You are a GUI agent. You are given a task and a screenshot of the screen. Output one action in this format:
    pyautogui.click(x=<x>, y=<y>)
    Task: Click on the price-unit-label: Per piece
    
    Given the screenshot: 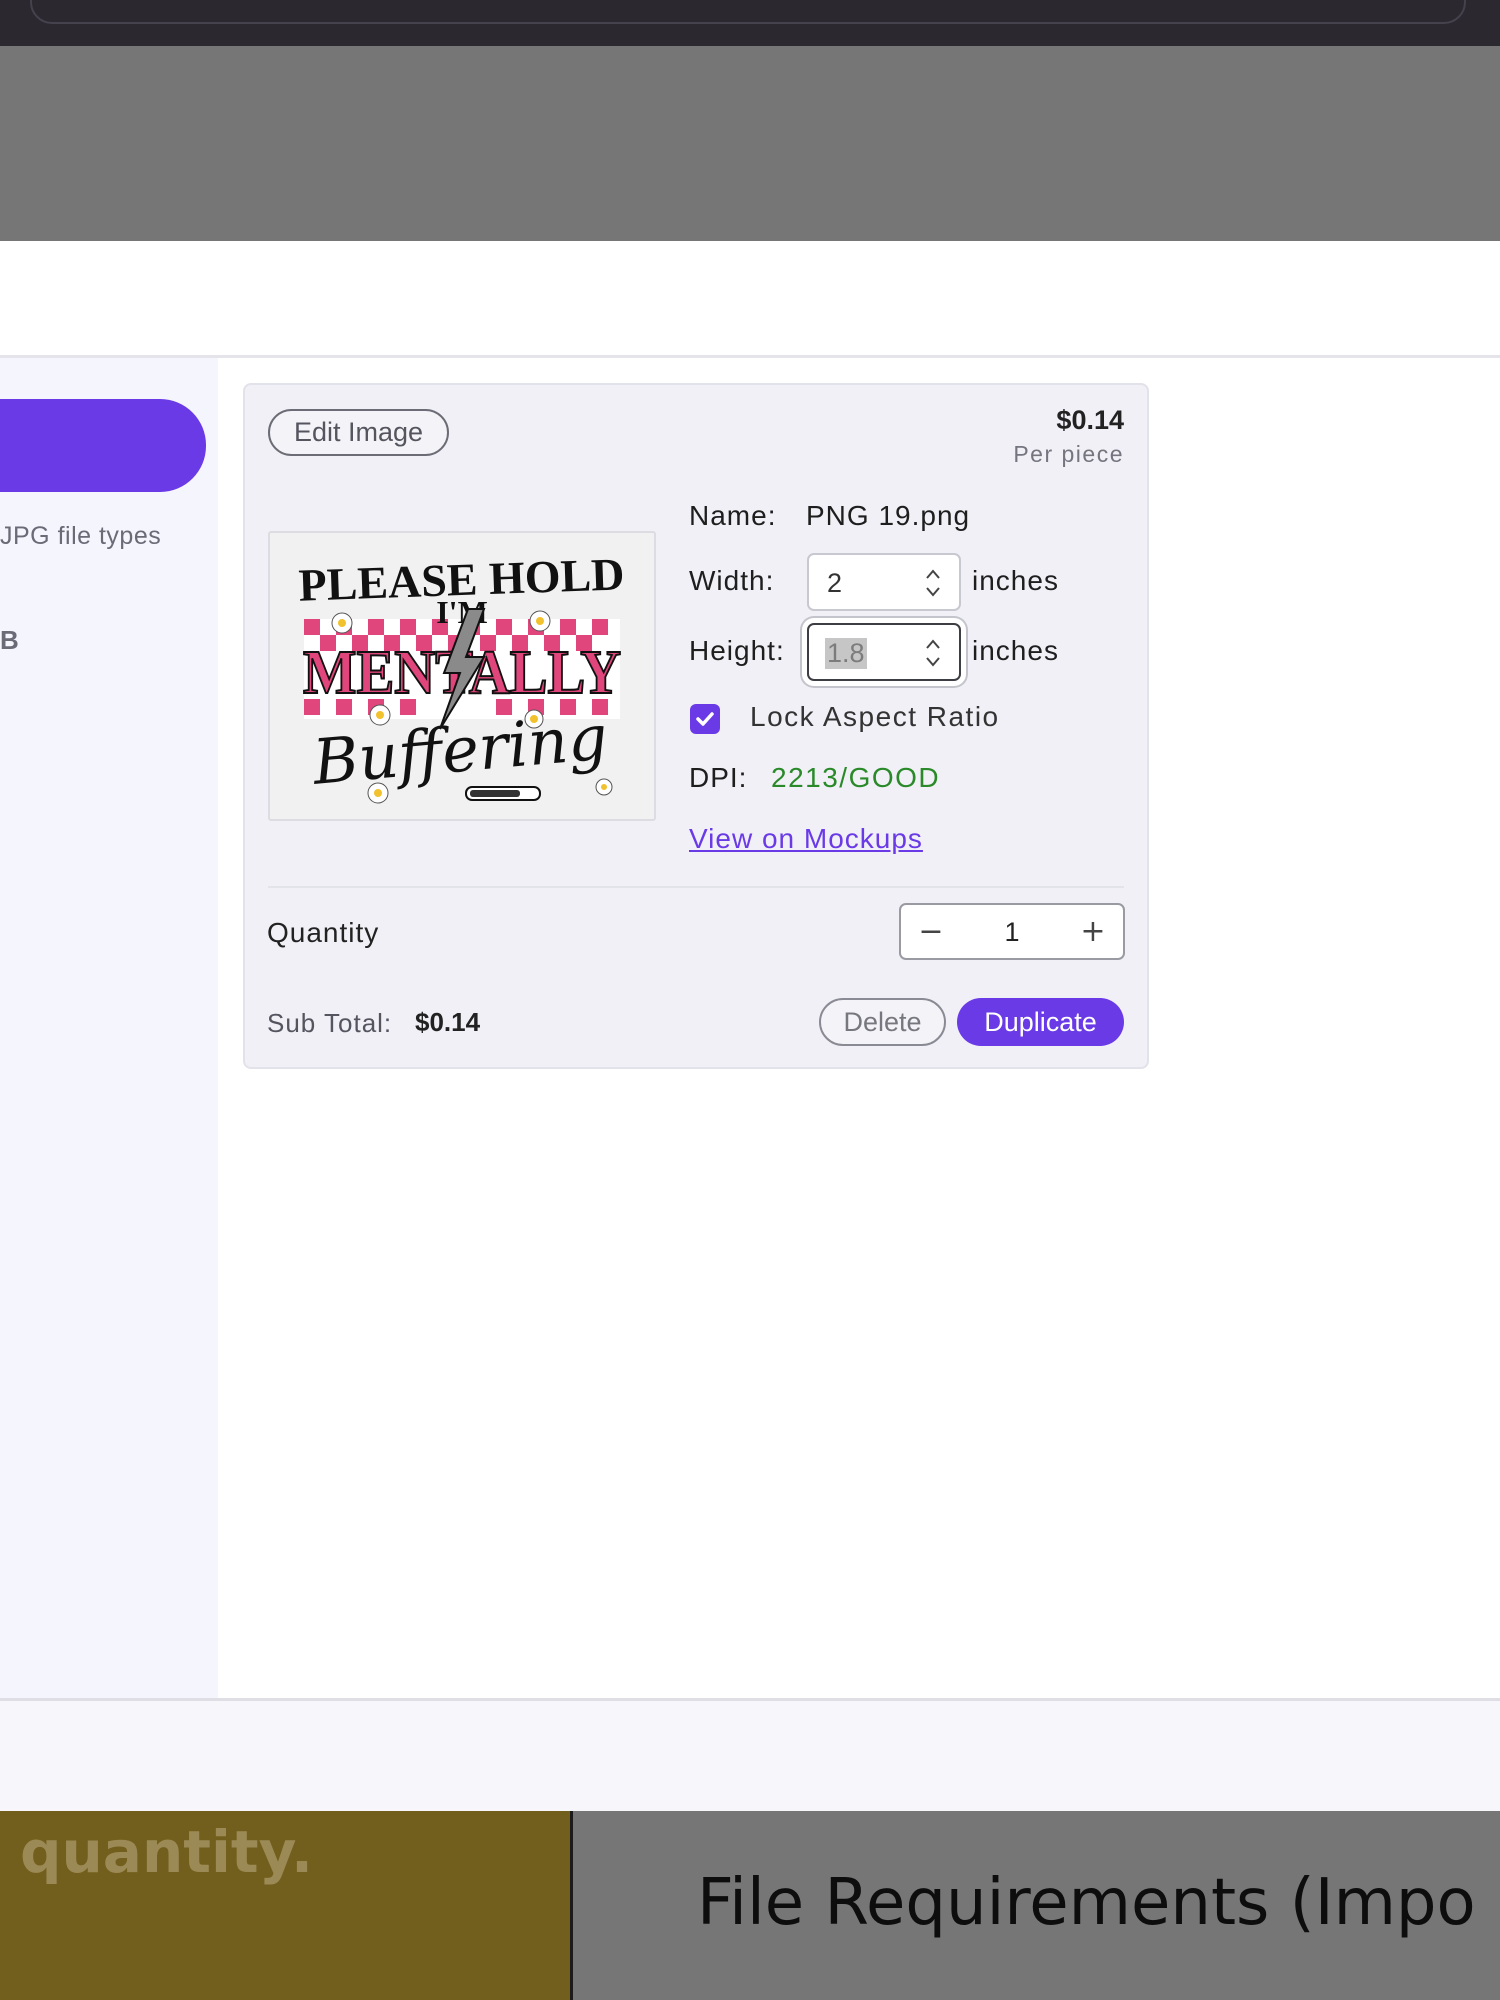 What is the action you would take?
    pyautogui.click(x=1068, y=454)
    